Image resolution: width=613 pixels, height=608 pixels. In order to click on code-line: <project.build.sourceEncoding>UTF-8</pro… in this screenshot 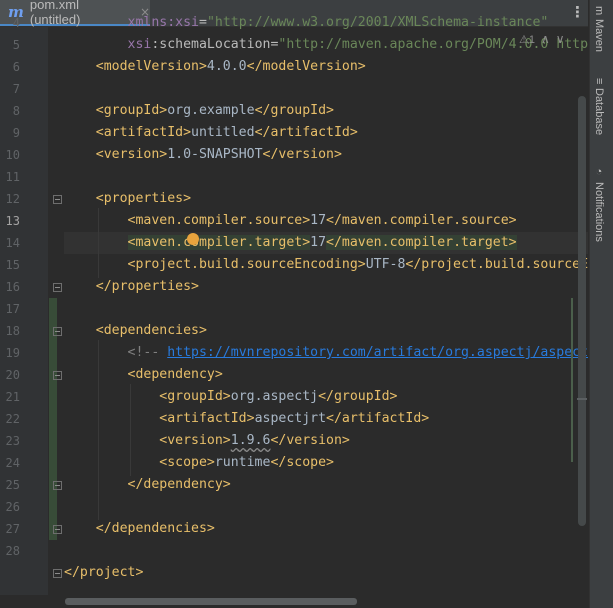, I will do `click(326, 265)`.